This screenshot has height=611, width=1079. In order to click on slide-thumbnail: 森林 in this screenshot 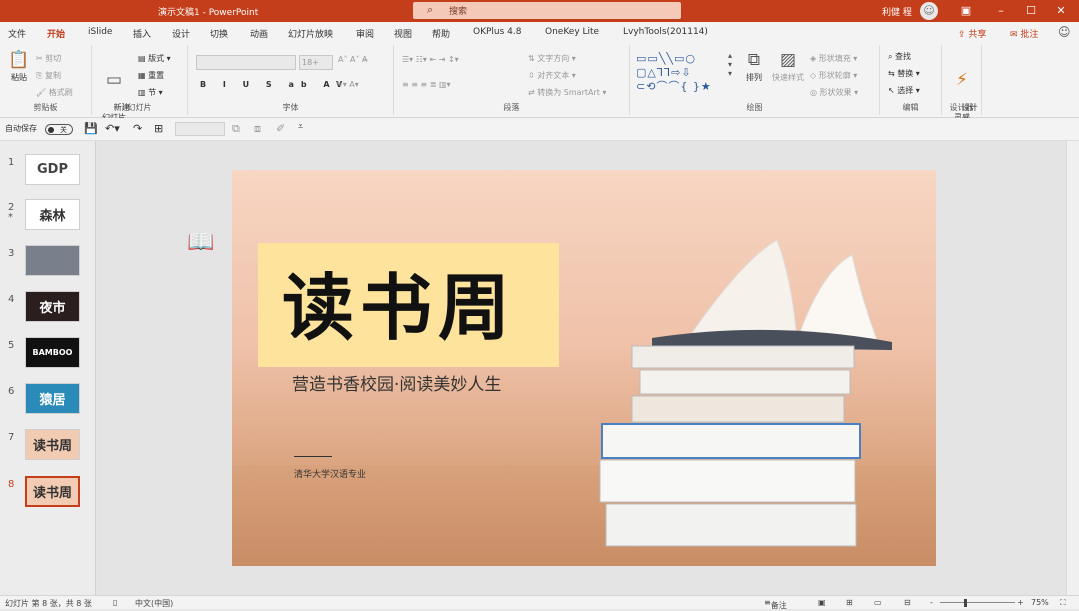, I will do `click(52, 214)`.